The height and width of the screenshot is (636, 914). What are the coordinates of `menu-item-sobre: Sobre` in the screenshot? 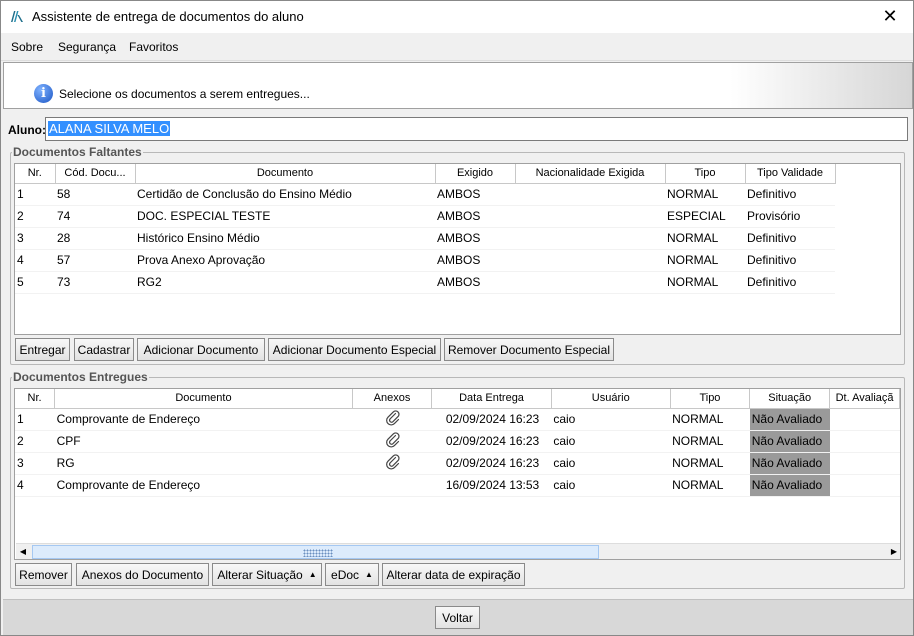 It's located at (27, 47).